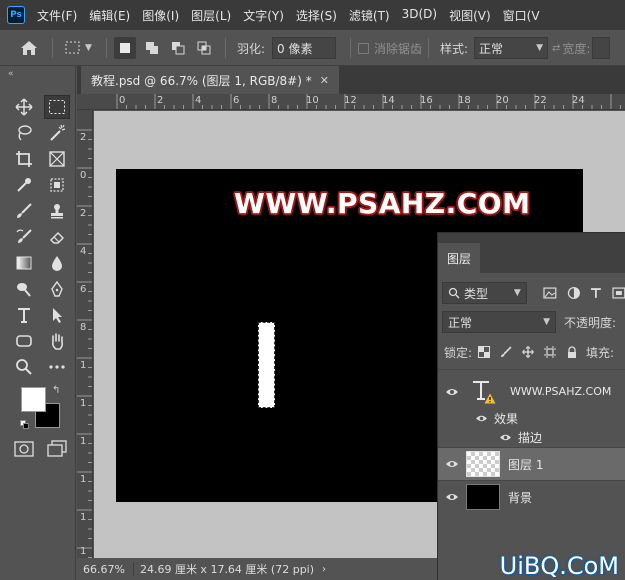 The image size is (625, 580). I want to click on layer-row-background: 背景, so click(531, 496).